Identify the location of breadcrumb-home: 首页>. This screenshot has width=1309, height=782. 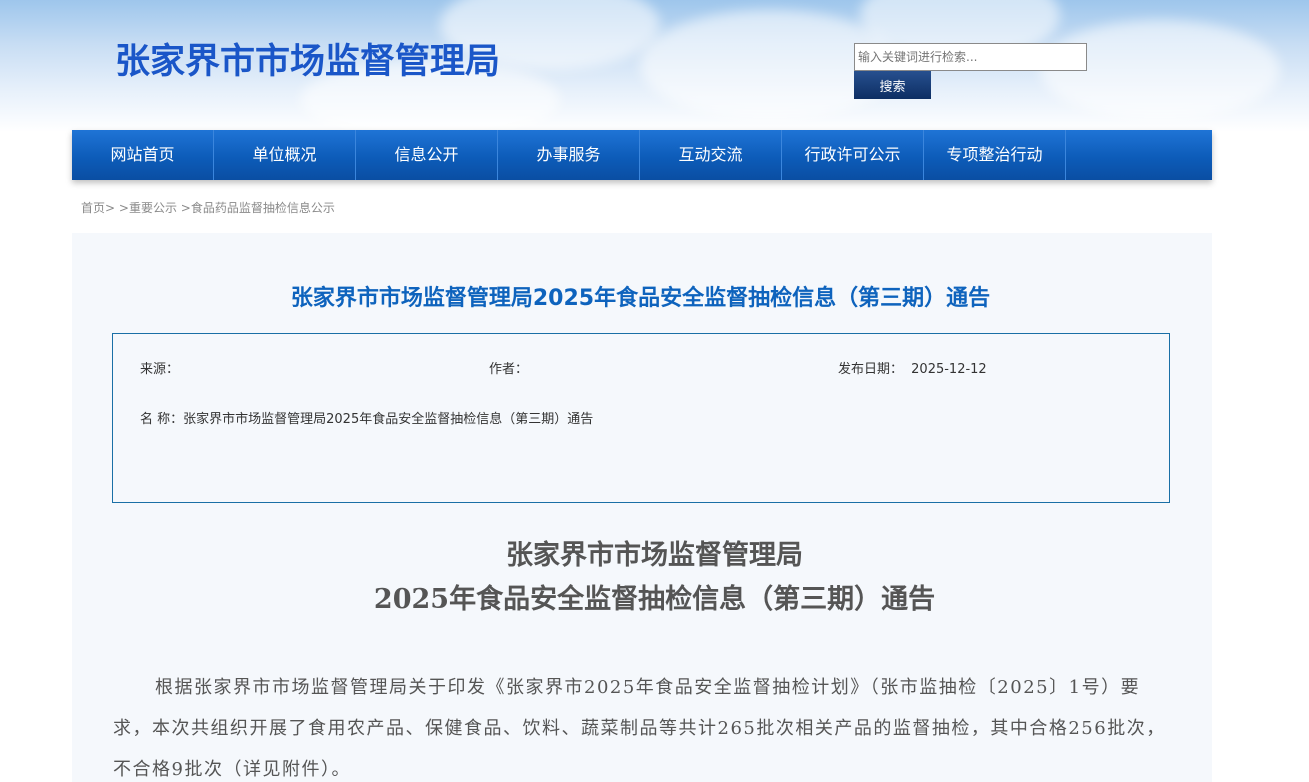
(98, 208).